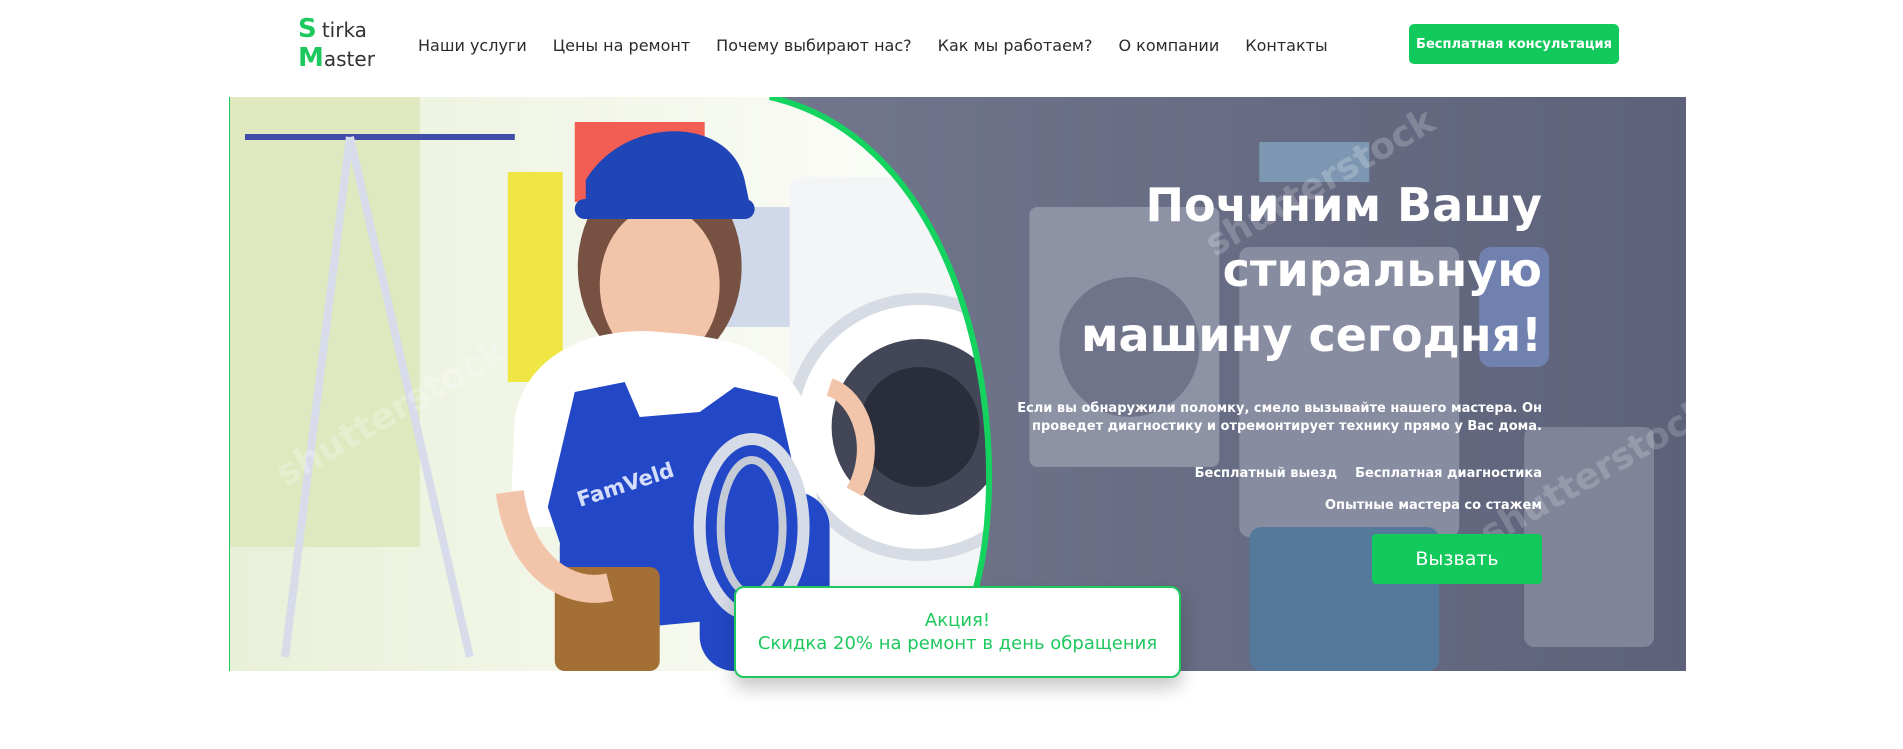 The image size is (1903, 749). What do you see at coordinates (1514, 44) in the screenshot?
I see `free-consultation-button: Бесплатная консультация` at bounding box center [1514, 44].